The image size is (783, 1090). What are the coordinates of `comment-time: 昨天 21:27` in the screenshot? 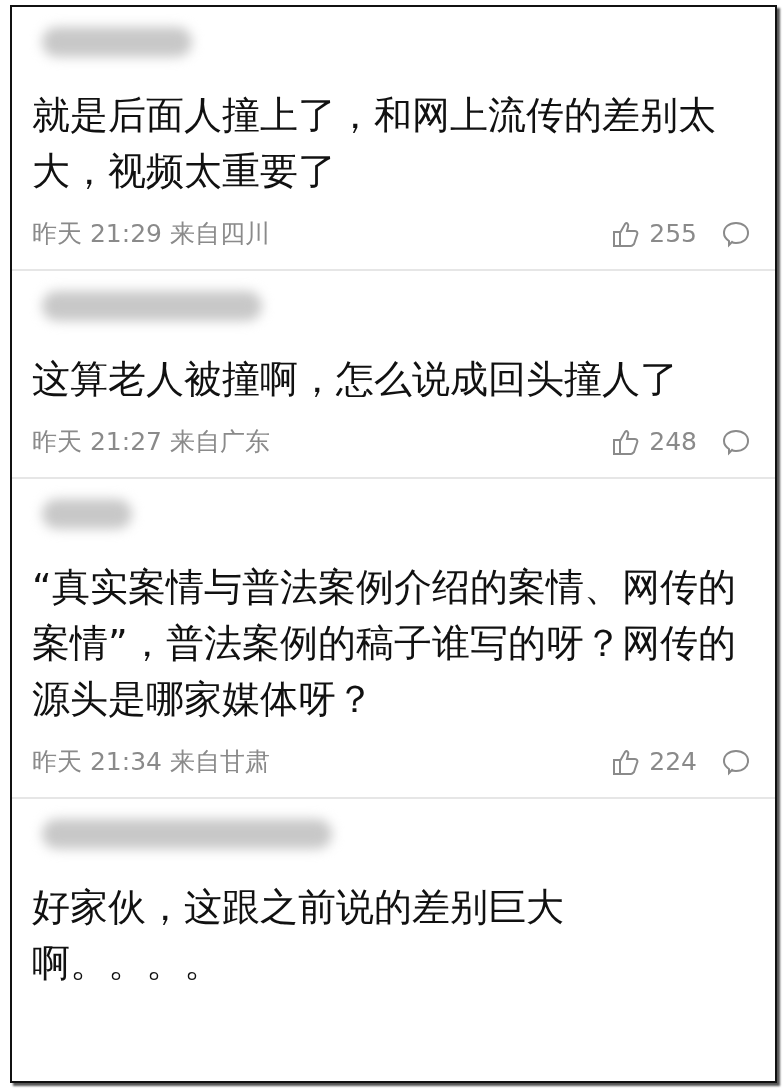 It's located at (97, 442).